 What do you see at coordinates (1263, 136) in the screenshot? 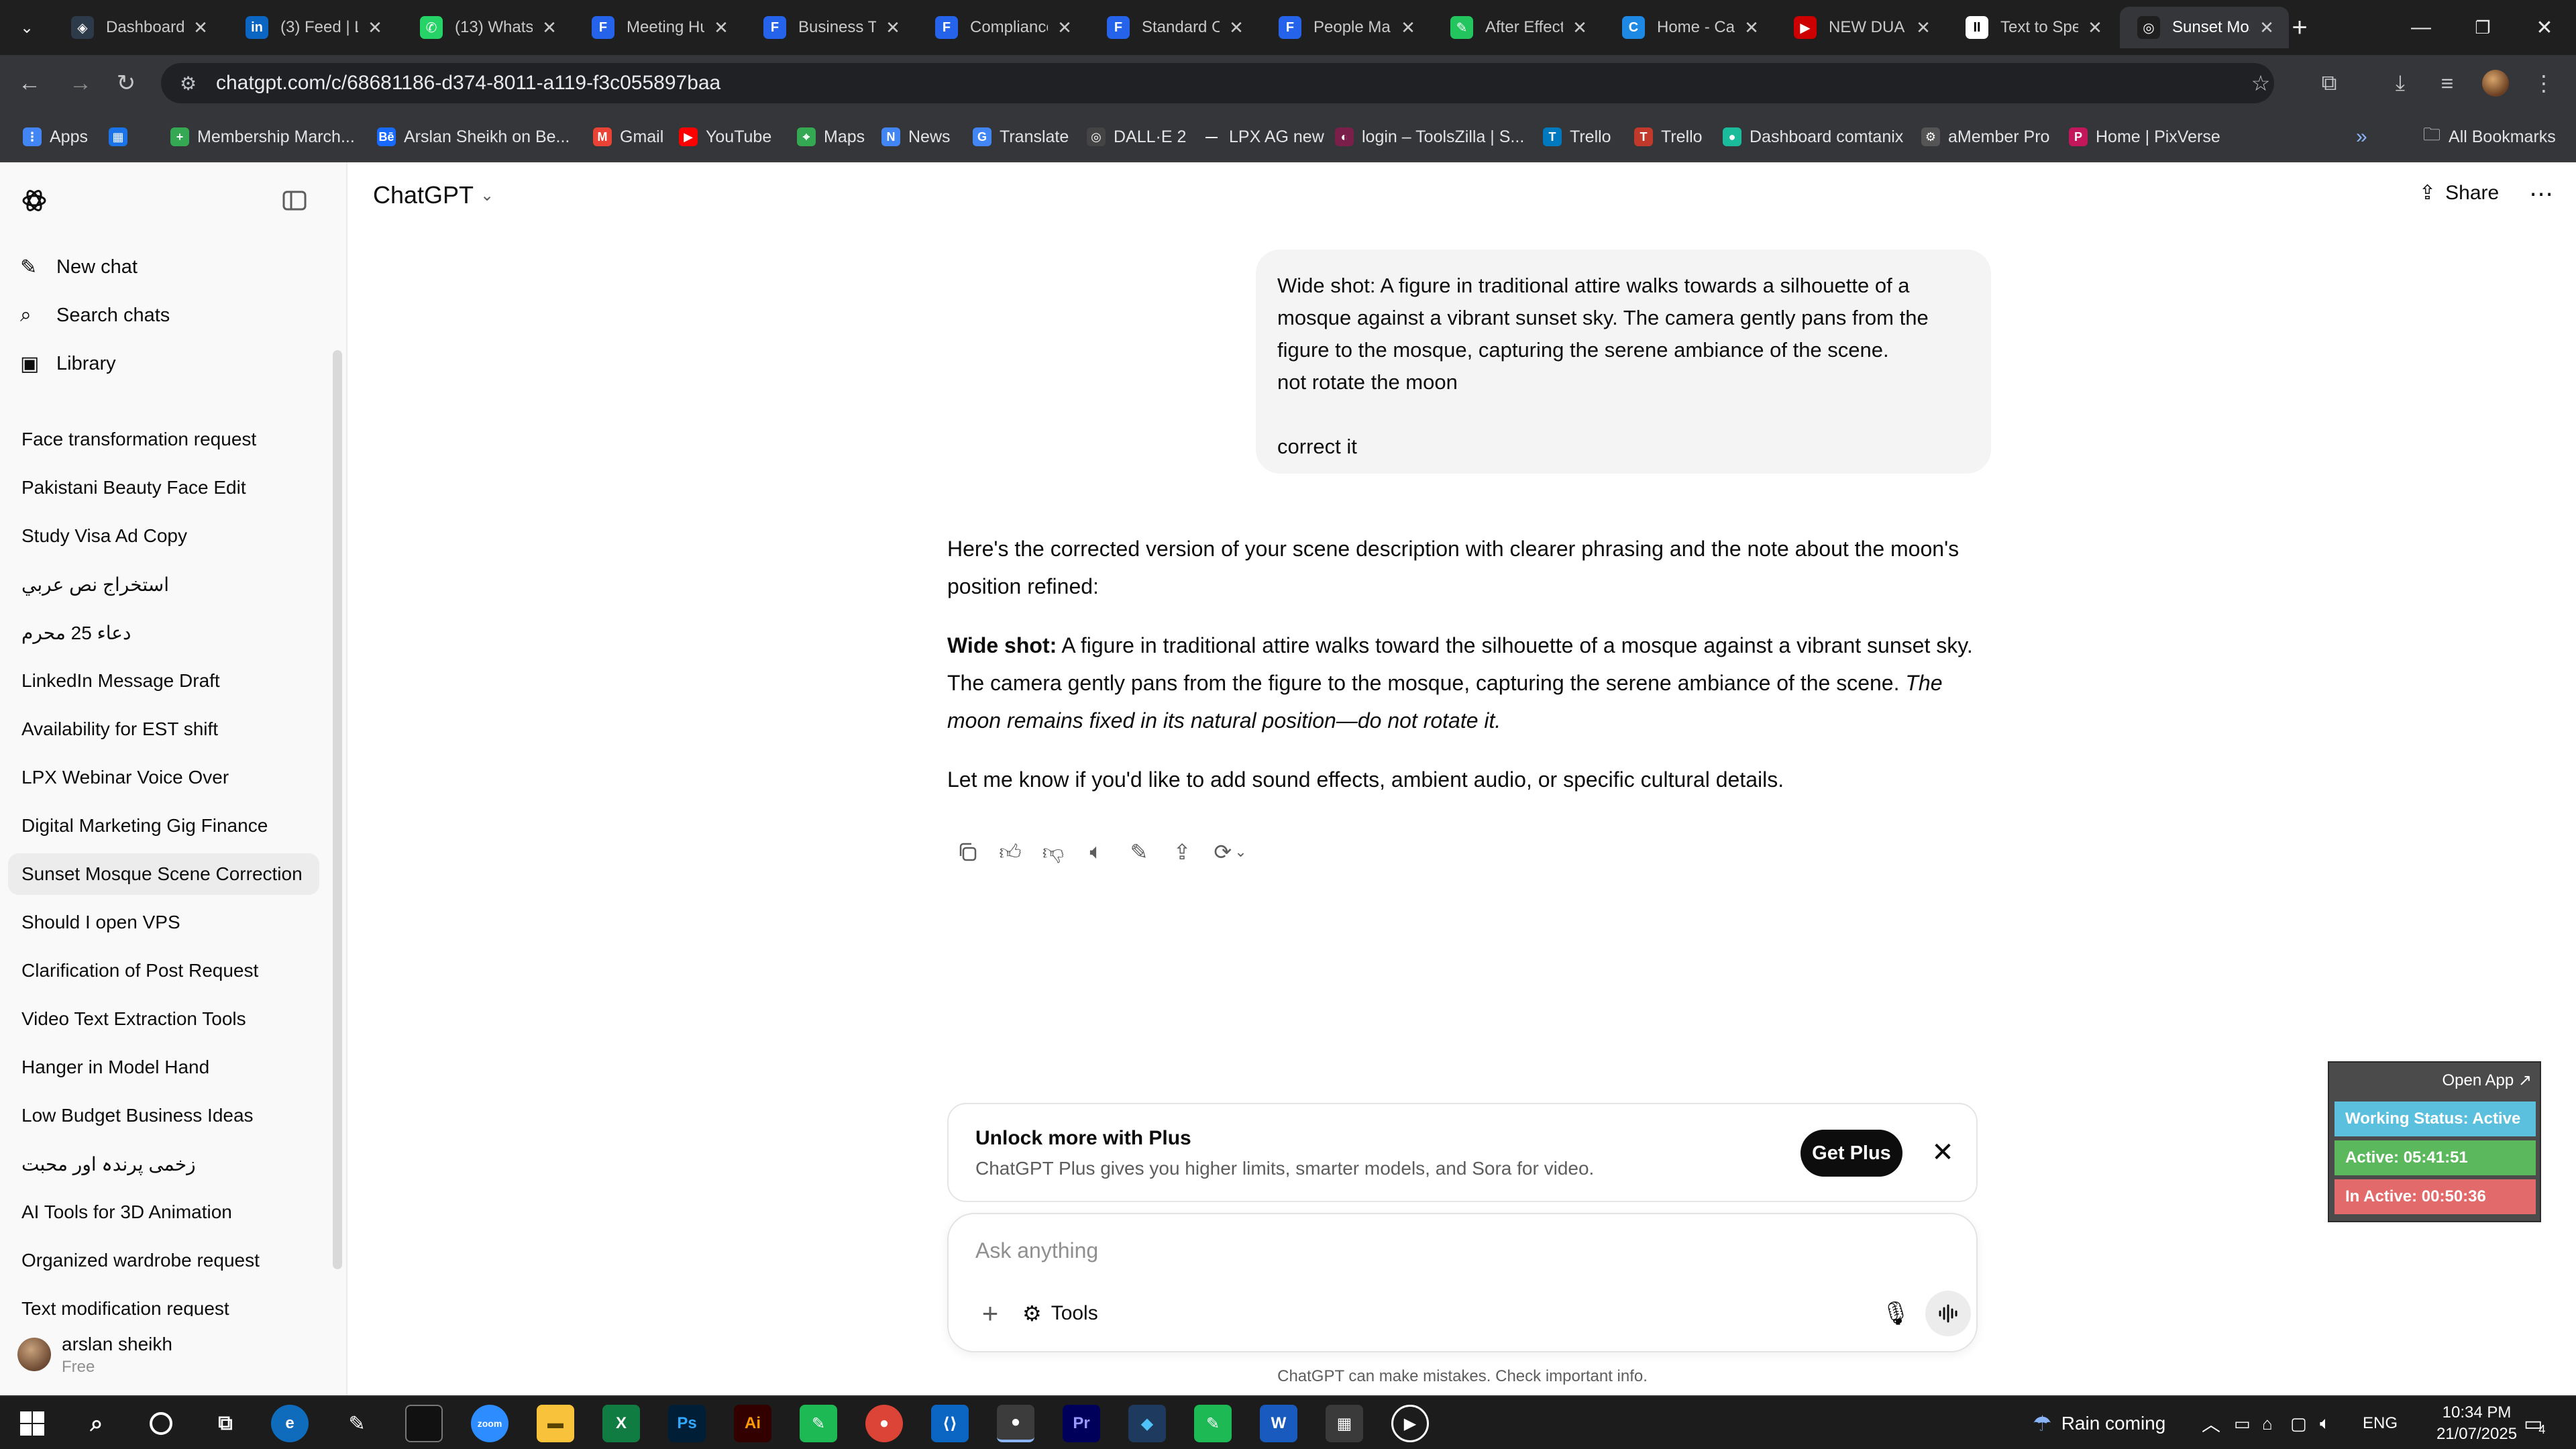
I see `bookmark-item: — LPX AG new` at bounding box center [1263, 136].